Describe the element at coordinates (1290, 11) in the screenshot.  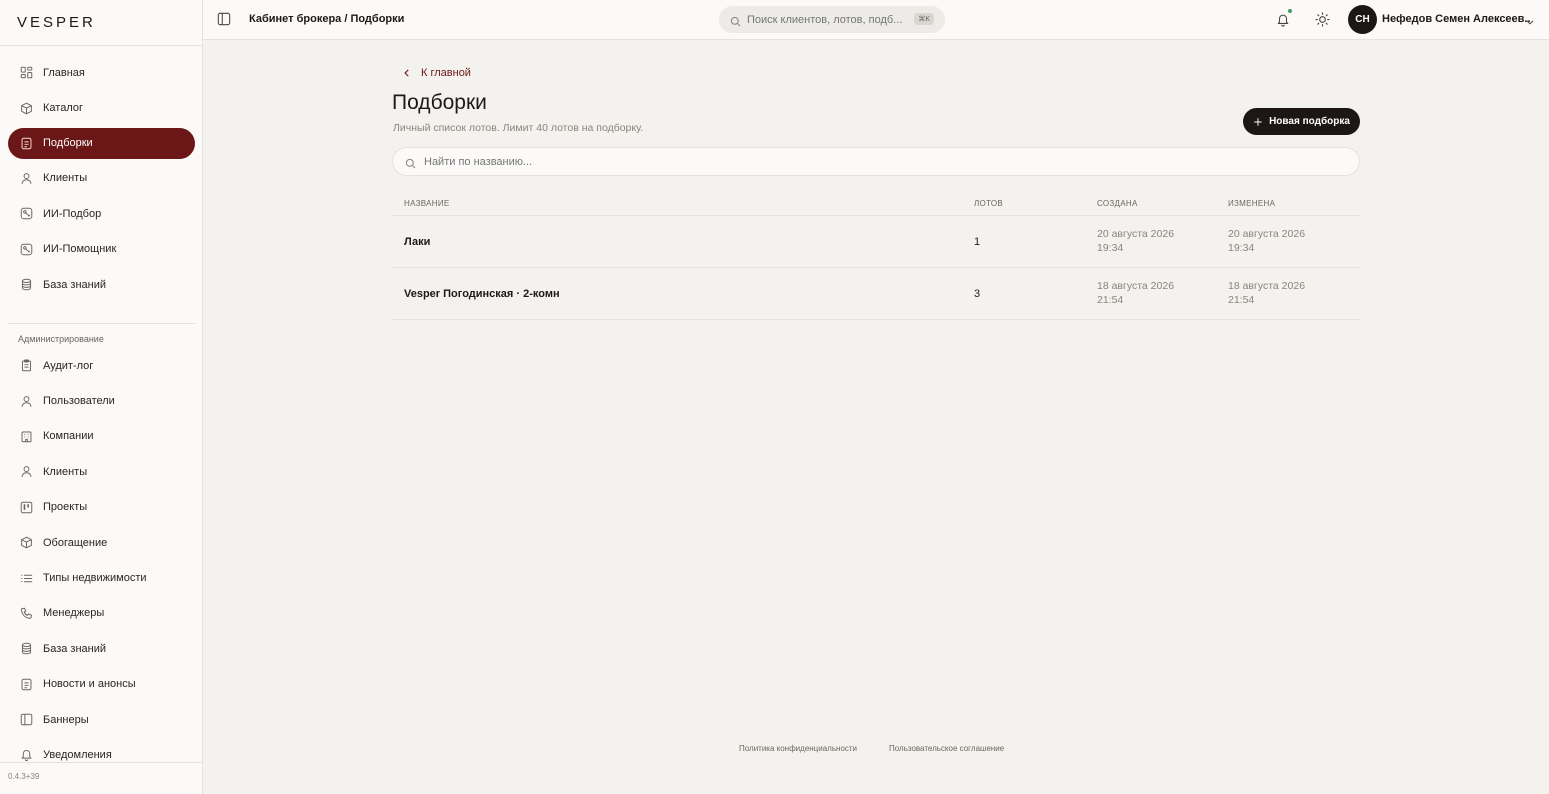
I see `notification-dot` at that location.